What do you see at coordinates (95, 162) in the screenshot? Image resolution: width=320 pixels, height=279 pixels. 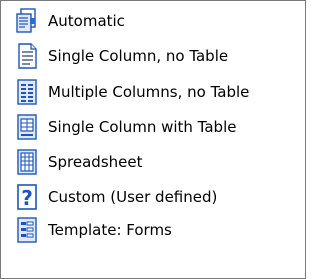 I see `menu-item-label: Spreadsheet` at bounding box center [95, 162].